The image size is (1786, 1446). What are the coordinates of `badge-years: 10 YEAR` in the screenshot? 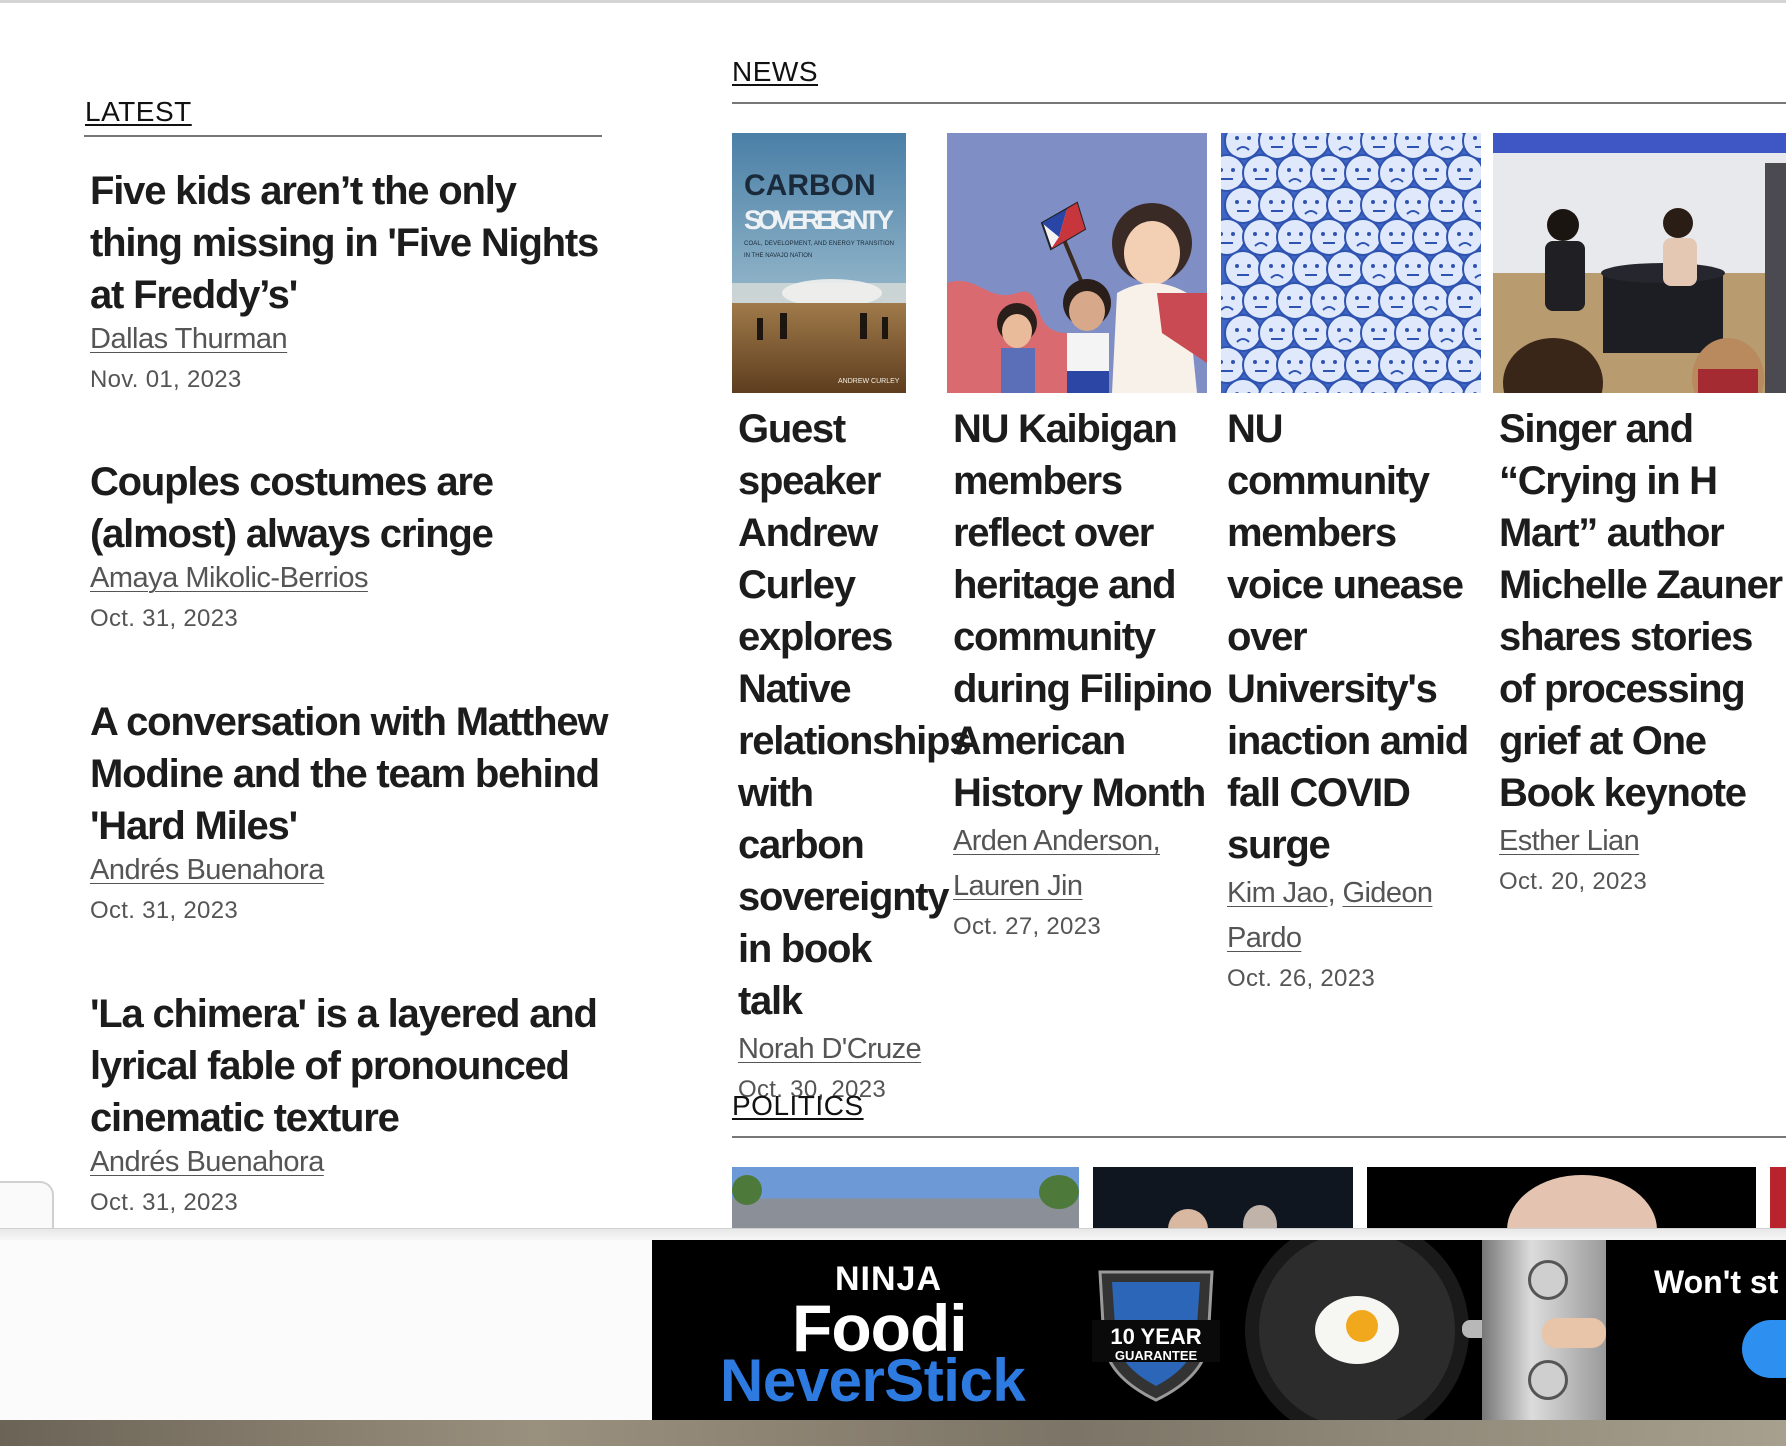 It's located at (1156, 1336).